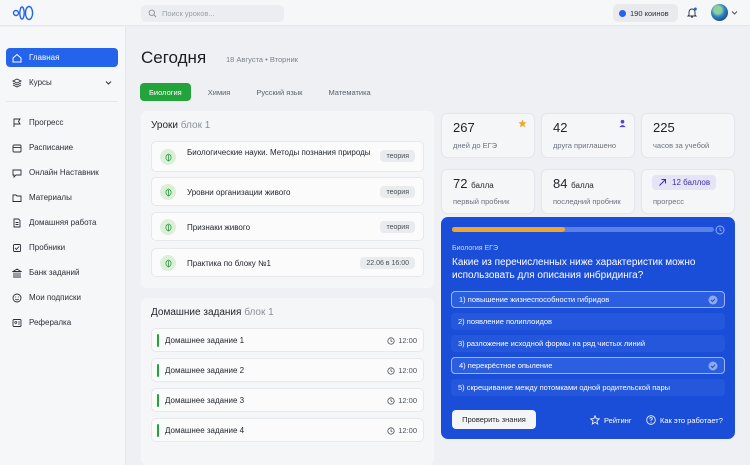 The height and width of the screenshot is (465, 750). I want to click on avatar, so click(719, 12).